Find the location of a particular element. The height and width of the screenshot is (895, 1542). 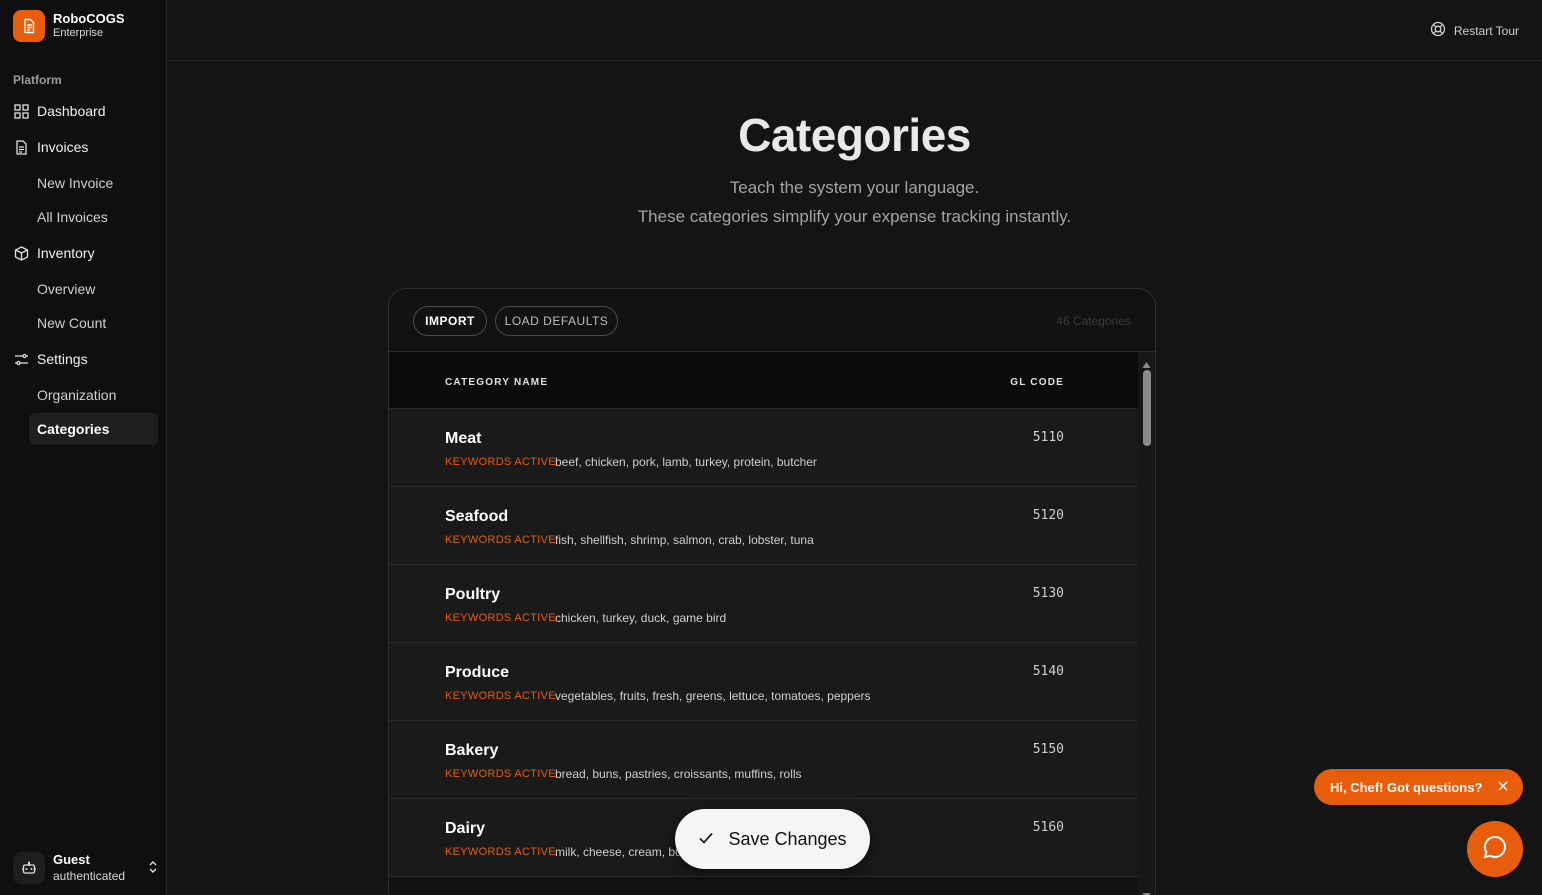

page-subtitle-1: Teach the system your language. is located at coordinates (854, 187).